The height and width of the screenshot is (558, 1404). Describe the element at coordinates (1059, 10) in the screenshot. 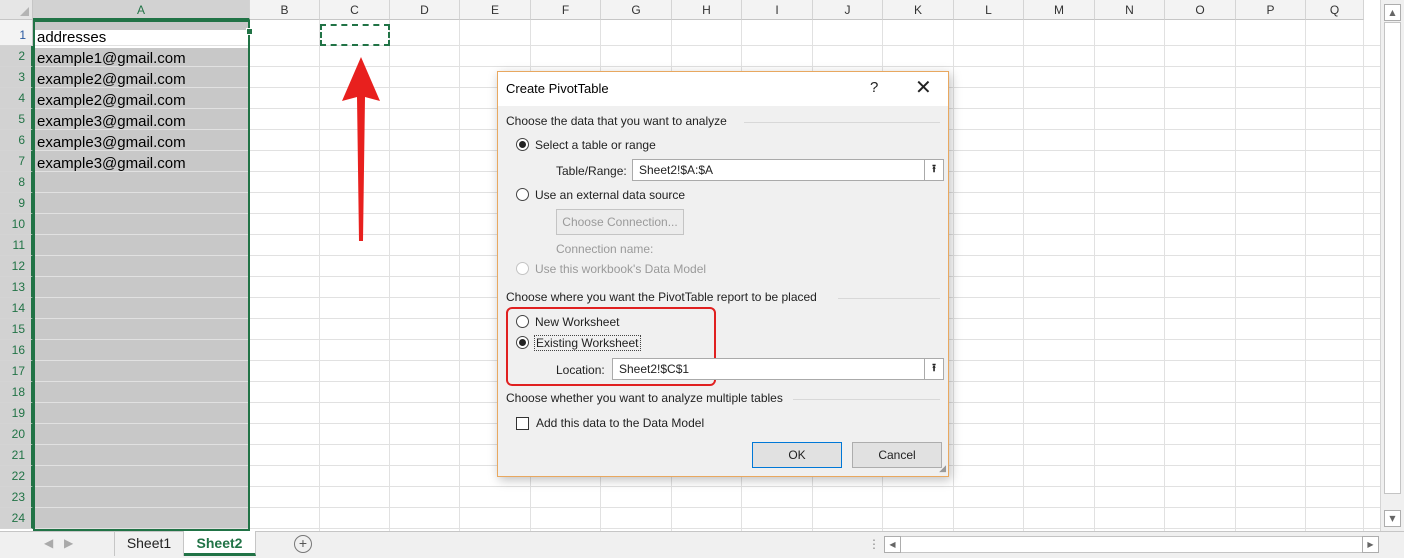

I see `column-header-m: M` at that location.